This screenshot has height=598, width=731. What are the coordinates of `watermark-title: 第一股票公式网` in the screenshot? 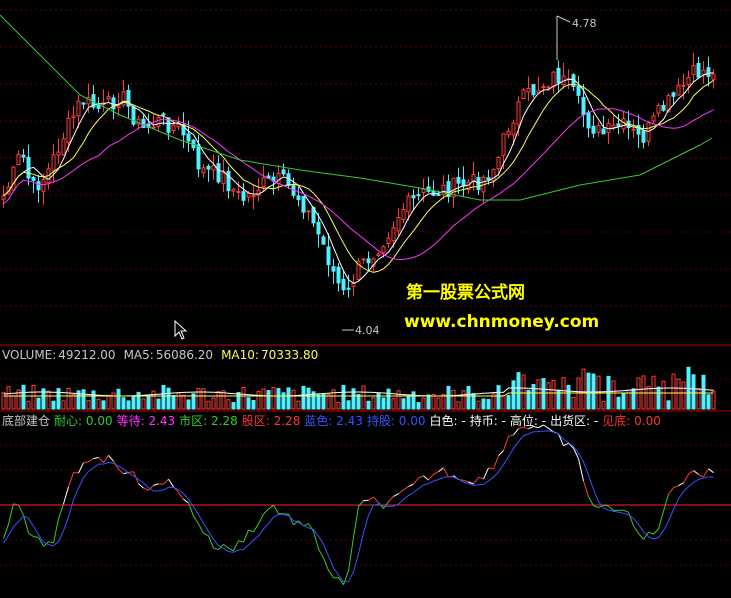 It's located at (465, 293).